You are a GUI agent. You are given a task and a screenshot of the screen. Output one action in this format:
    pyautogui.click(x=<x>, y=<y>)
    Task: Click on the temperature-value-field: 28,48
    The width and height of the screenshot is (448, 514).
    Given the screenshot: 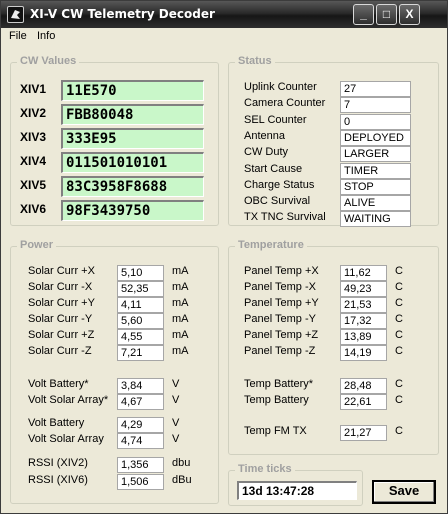 What is the action you would take?
    pyautogui.click(x=363, y=386)
    